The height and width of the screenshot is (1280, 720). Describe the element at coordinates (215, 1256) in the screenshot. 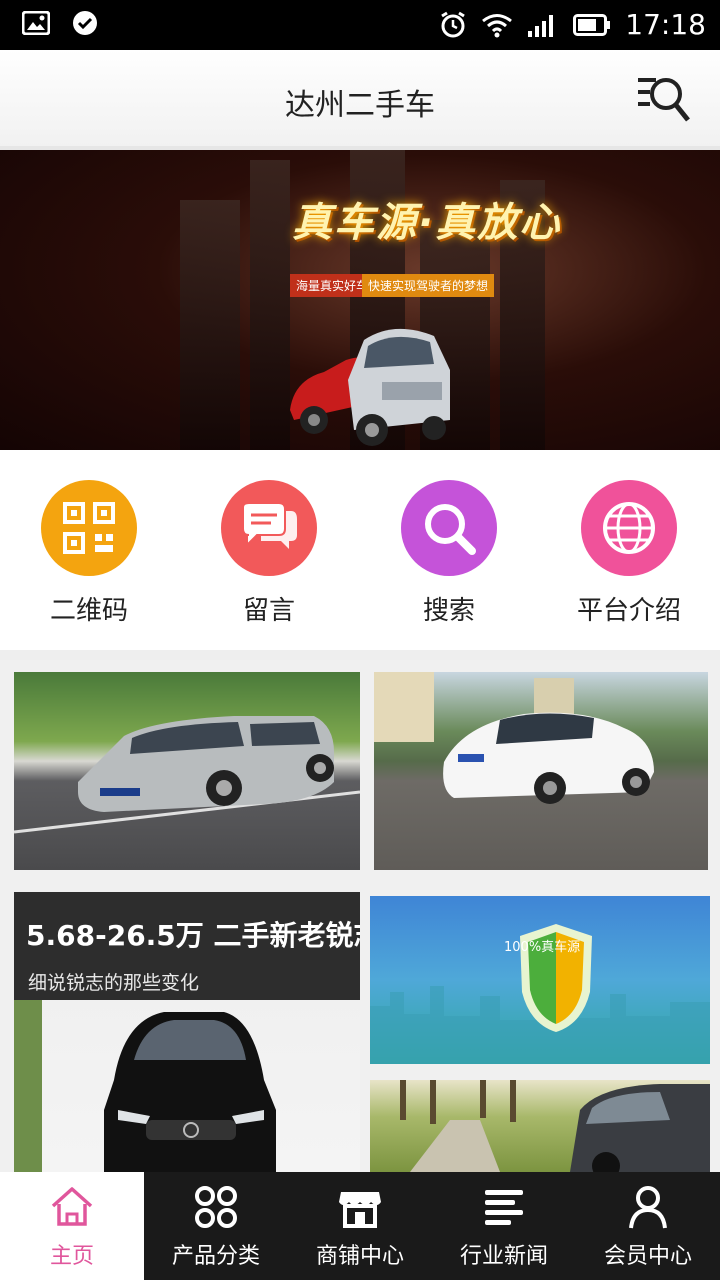

I see `tab-label: 产品分类` at that location.